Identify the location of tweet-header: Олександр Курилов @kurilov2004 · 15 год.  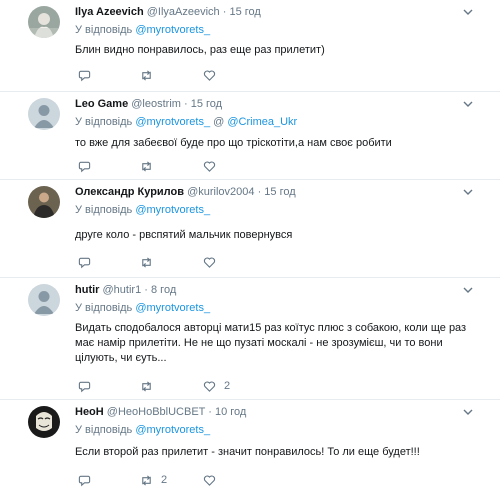
(267, 192).